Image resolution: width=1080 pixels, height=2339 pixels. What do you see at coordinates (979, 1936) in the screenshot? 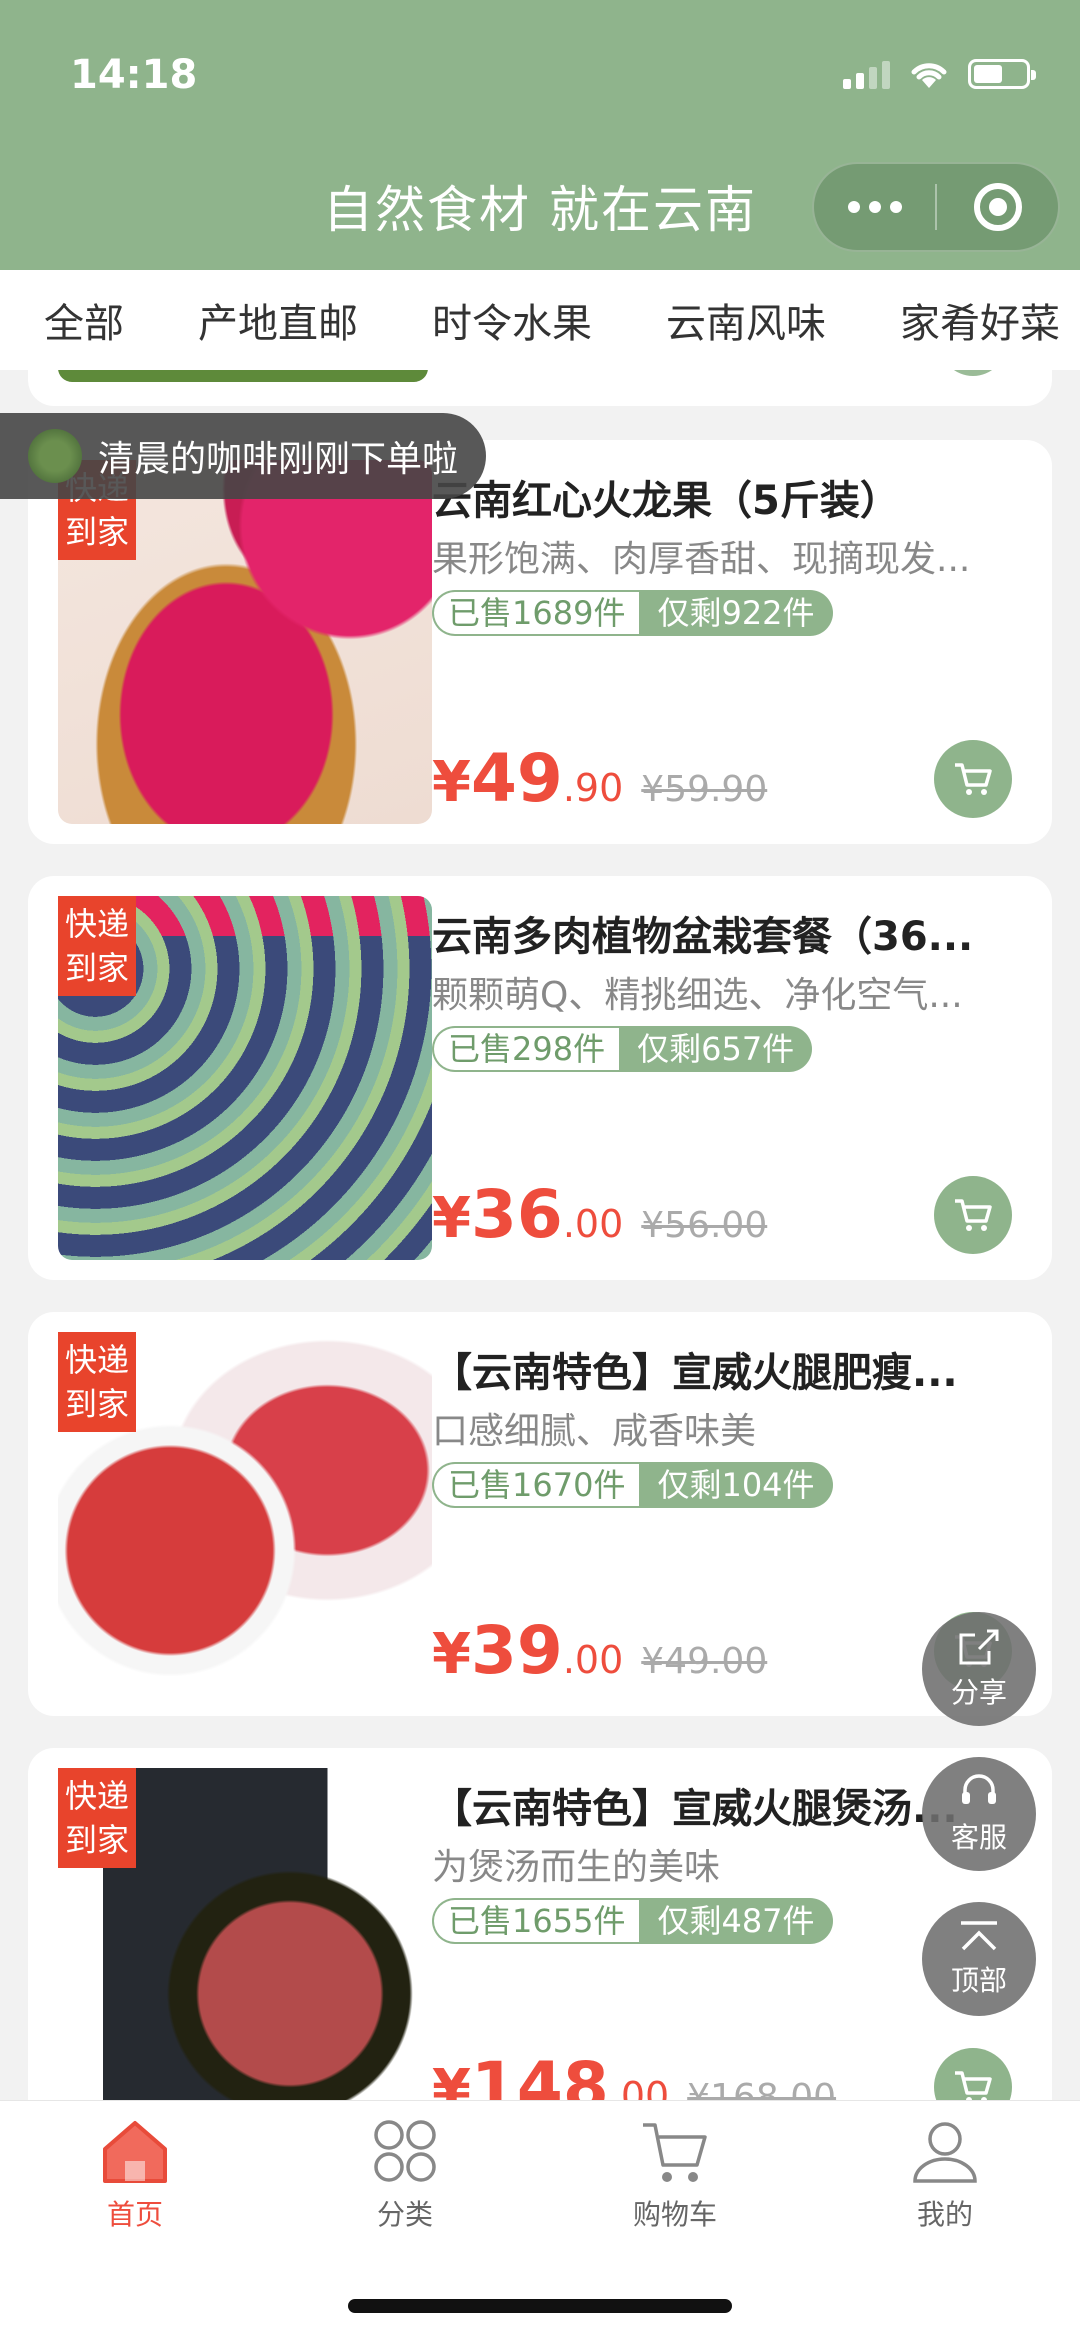
I see `arrow-up-icon` at bounding box center [979, 1936].